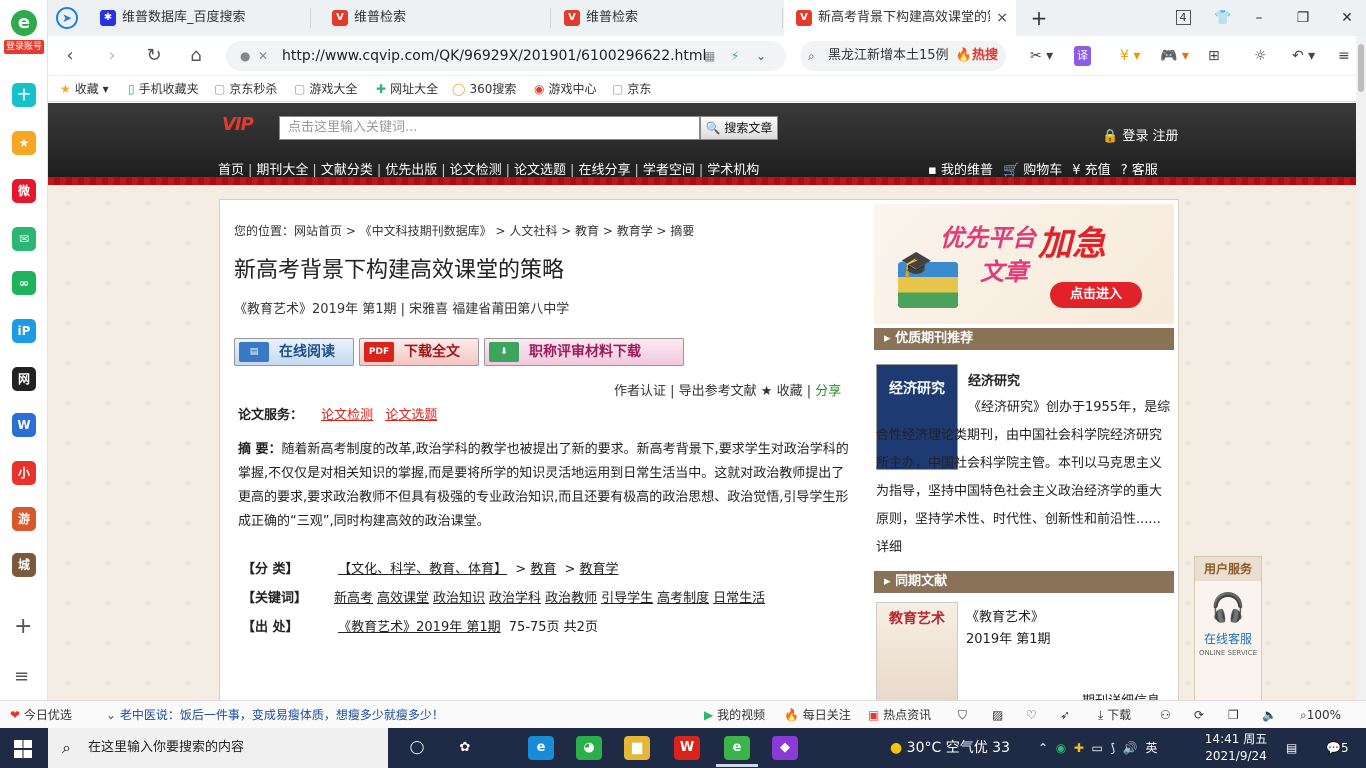 The width and height of the screenshot is (1366, 768). What do you see at coordinates (584, 352) in the screenshot?
I see `title-eval-download-button: ⬇ 职称评审材料下载` at bounding box center [584, 352].